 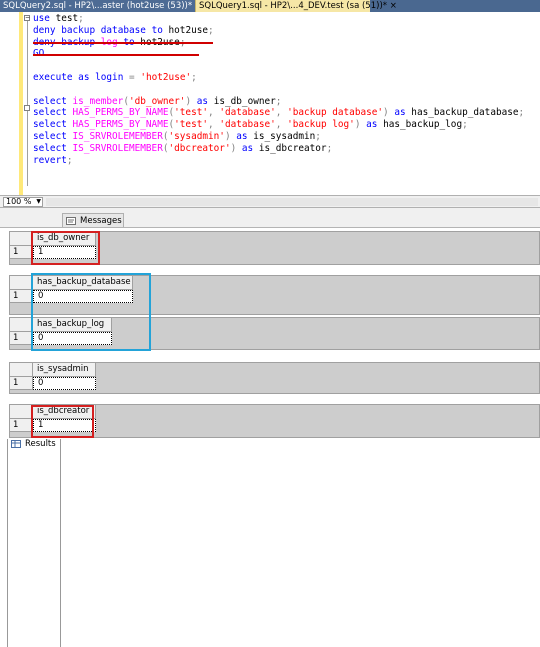 I want to click on code-token: has_backup_log, so click(x=420, y=125).